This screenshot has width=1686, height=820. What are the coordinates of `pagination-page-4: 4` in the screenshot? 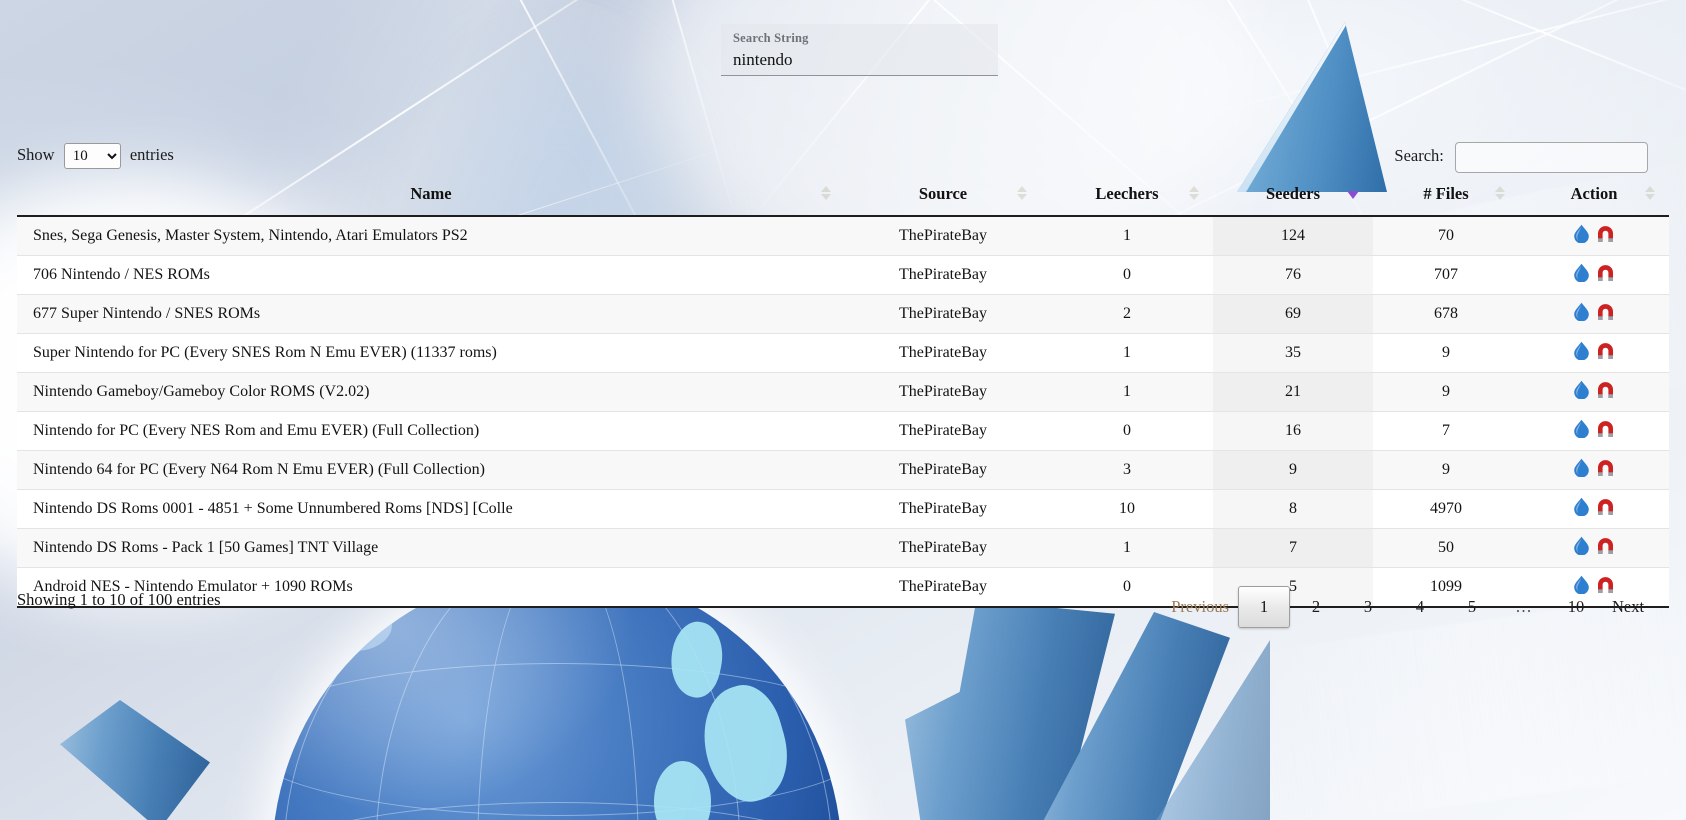 It's located at (1420, 607).